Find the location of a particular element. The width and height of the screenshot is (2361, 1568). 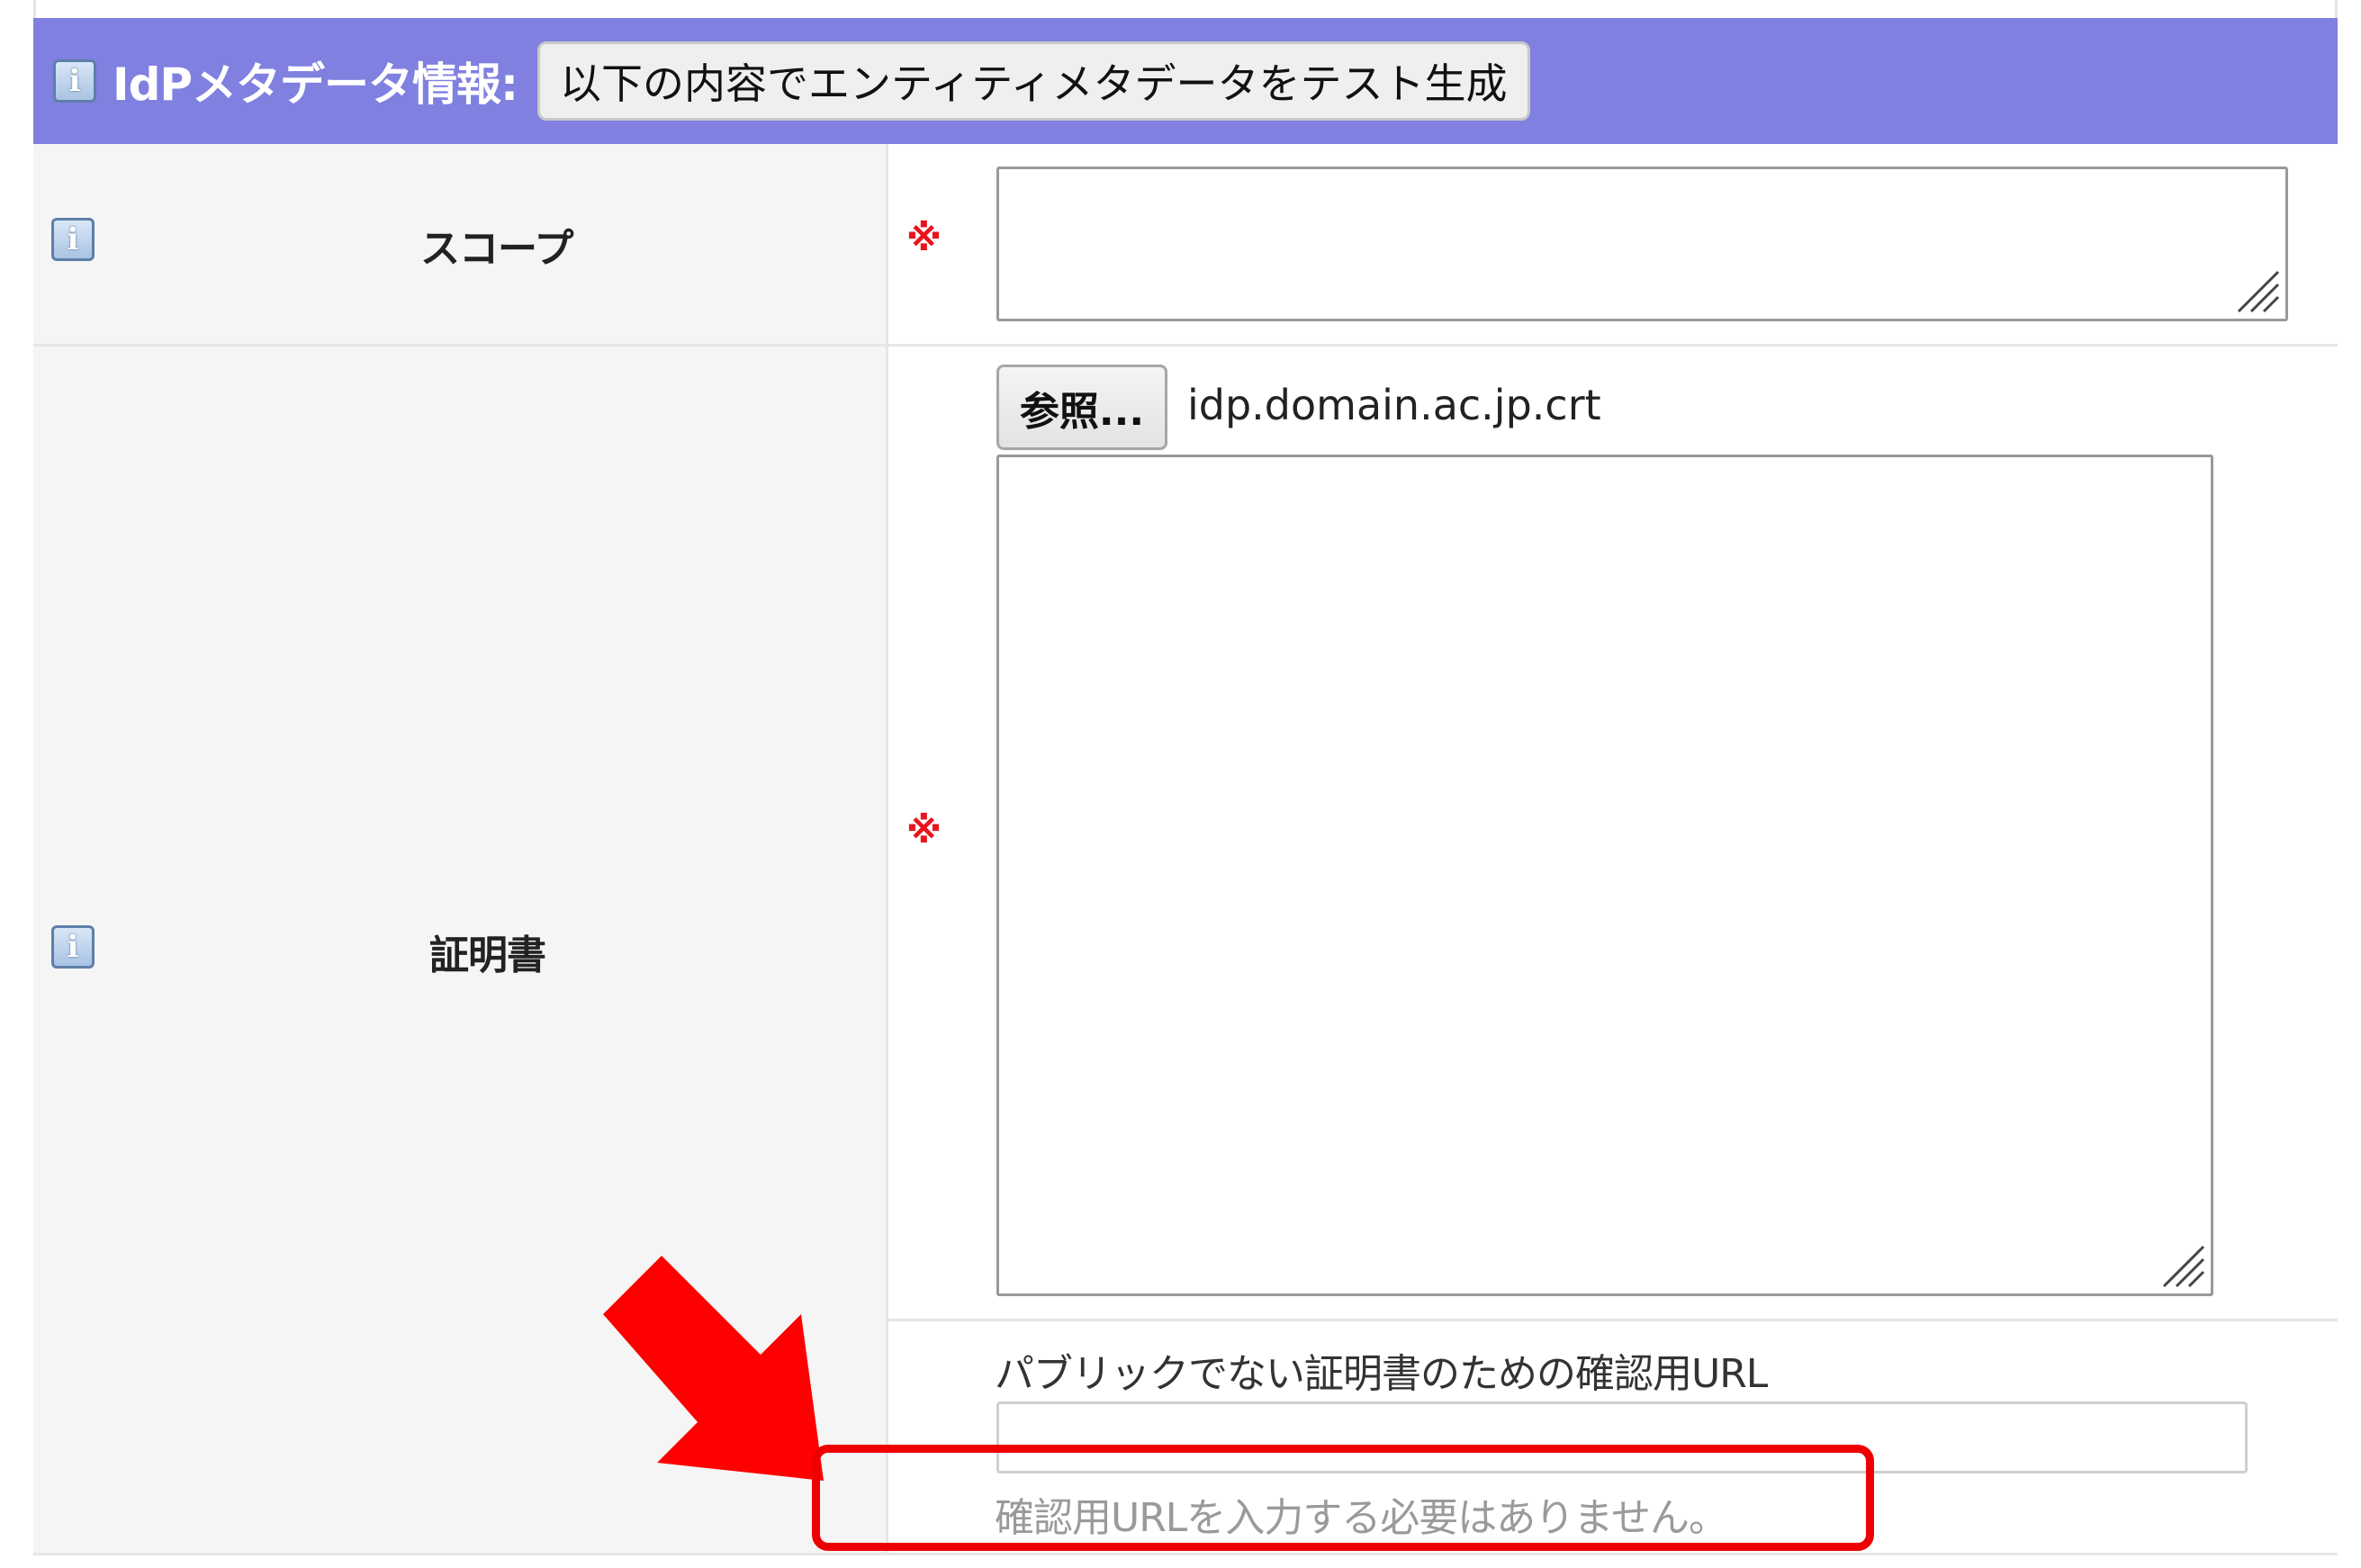

scope-label-cell: i スコープ is located at coordinates (460, 244).